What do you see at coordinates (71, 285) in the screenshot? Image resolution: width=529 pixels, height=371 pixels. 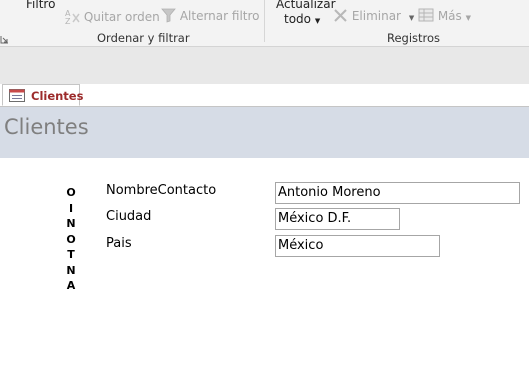 I see `vertical-letter: A` at bounding box center [71, 285].